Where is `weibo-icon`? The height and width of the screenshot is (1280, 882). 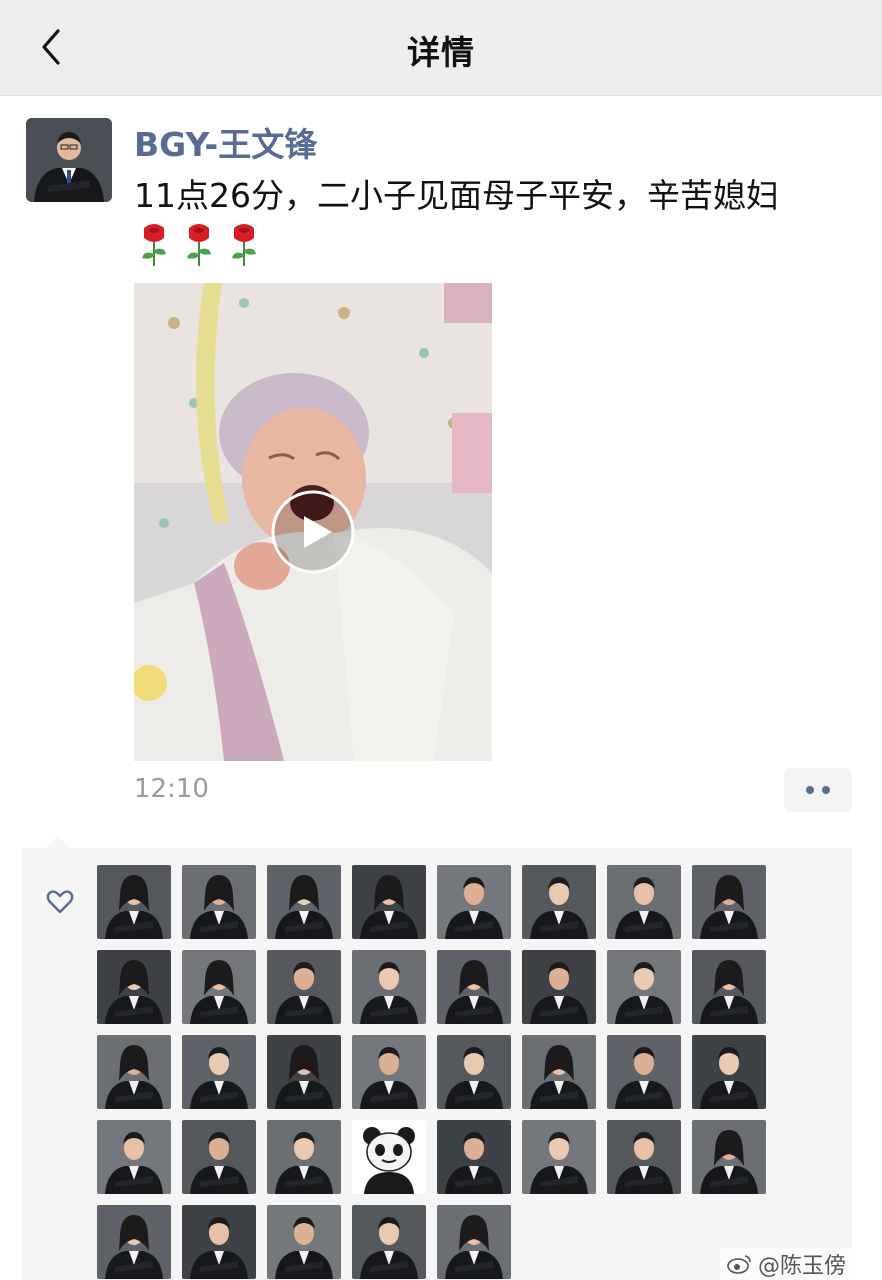 weibo-icon is located at coordinates (739, 1264).